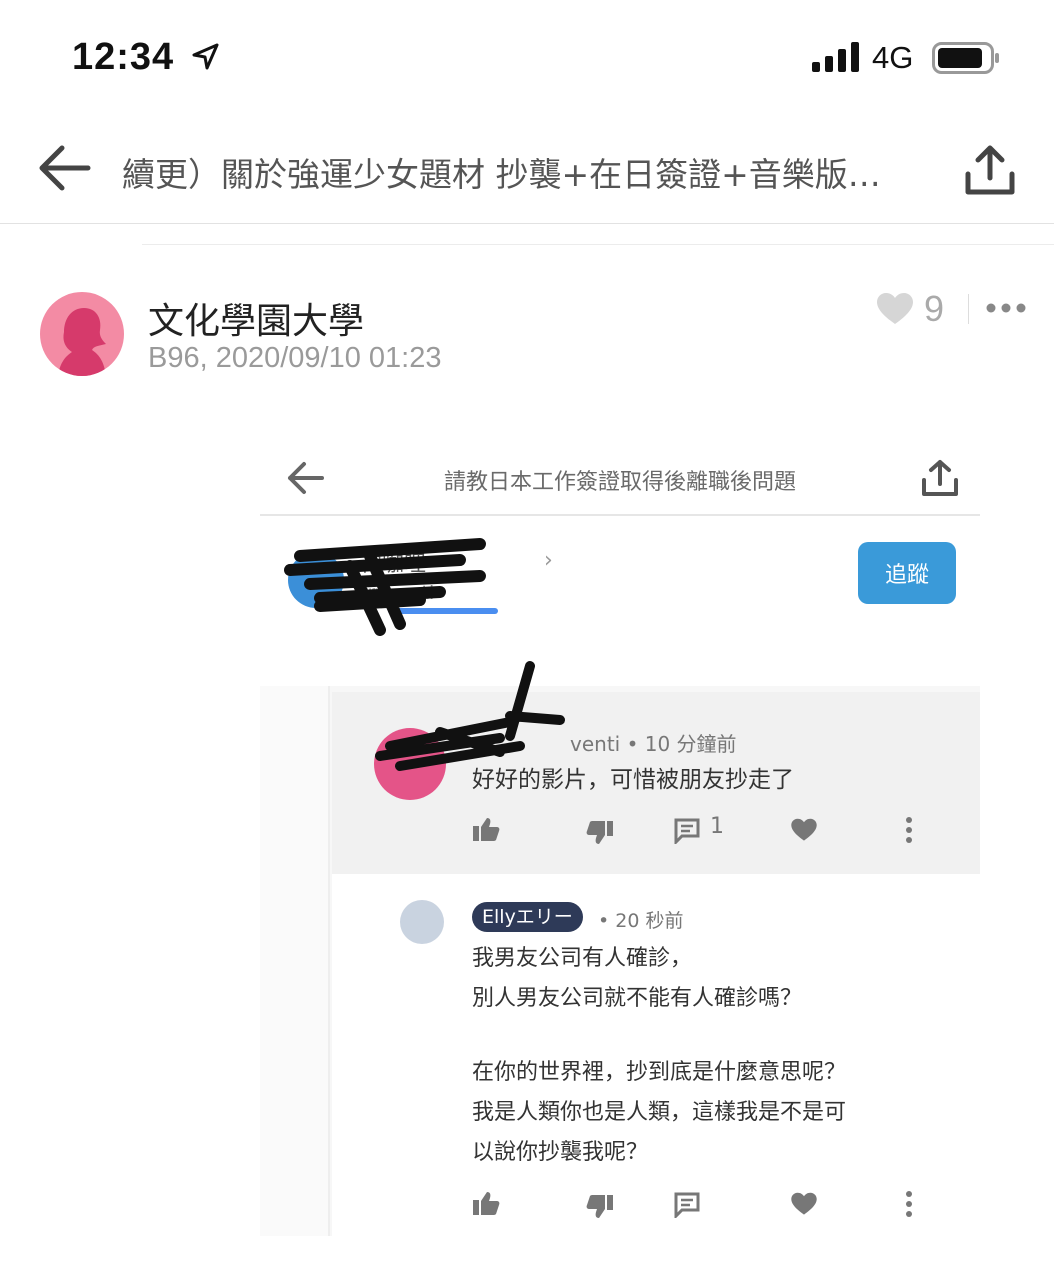  I want to click on reply-text-line: 以說你抄襲我呢？, so click(560, 1152).